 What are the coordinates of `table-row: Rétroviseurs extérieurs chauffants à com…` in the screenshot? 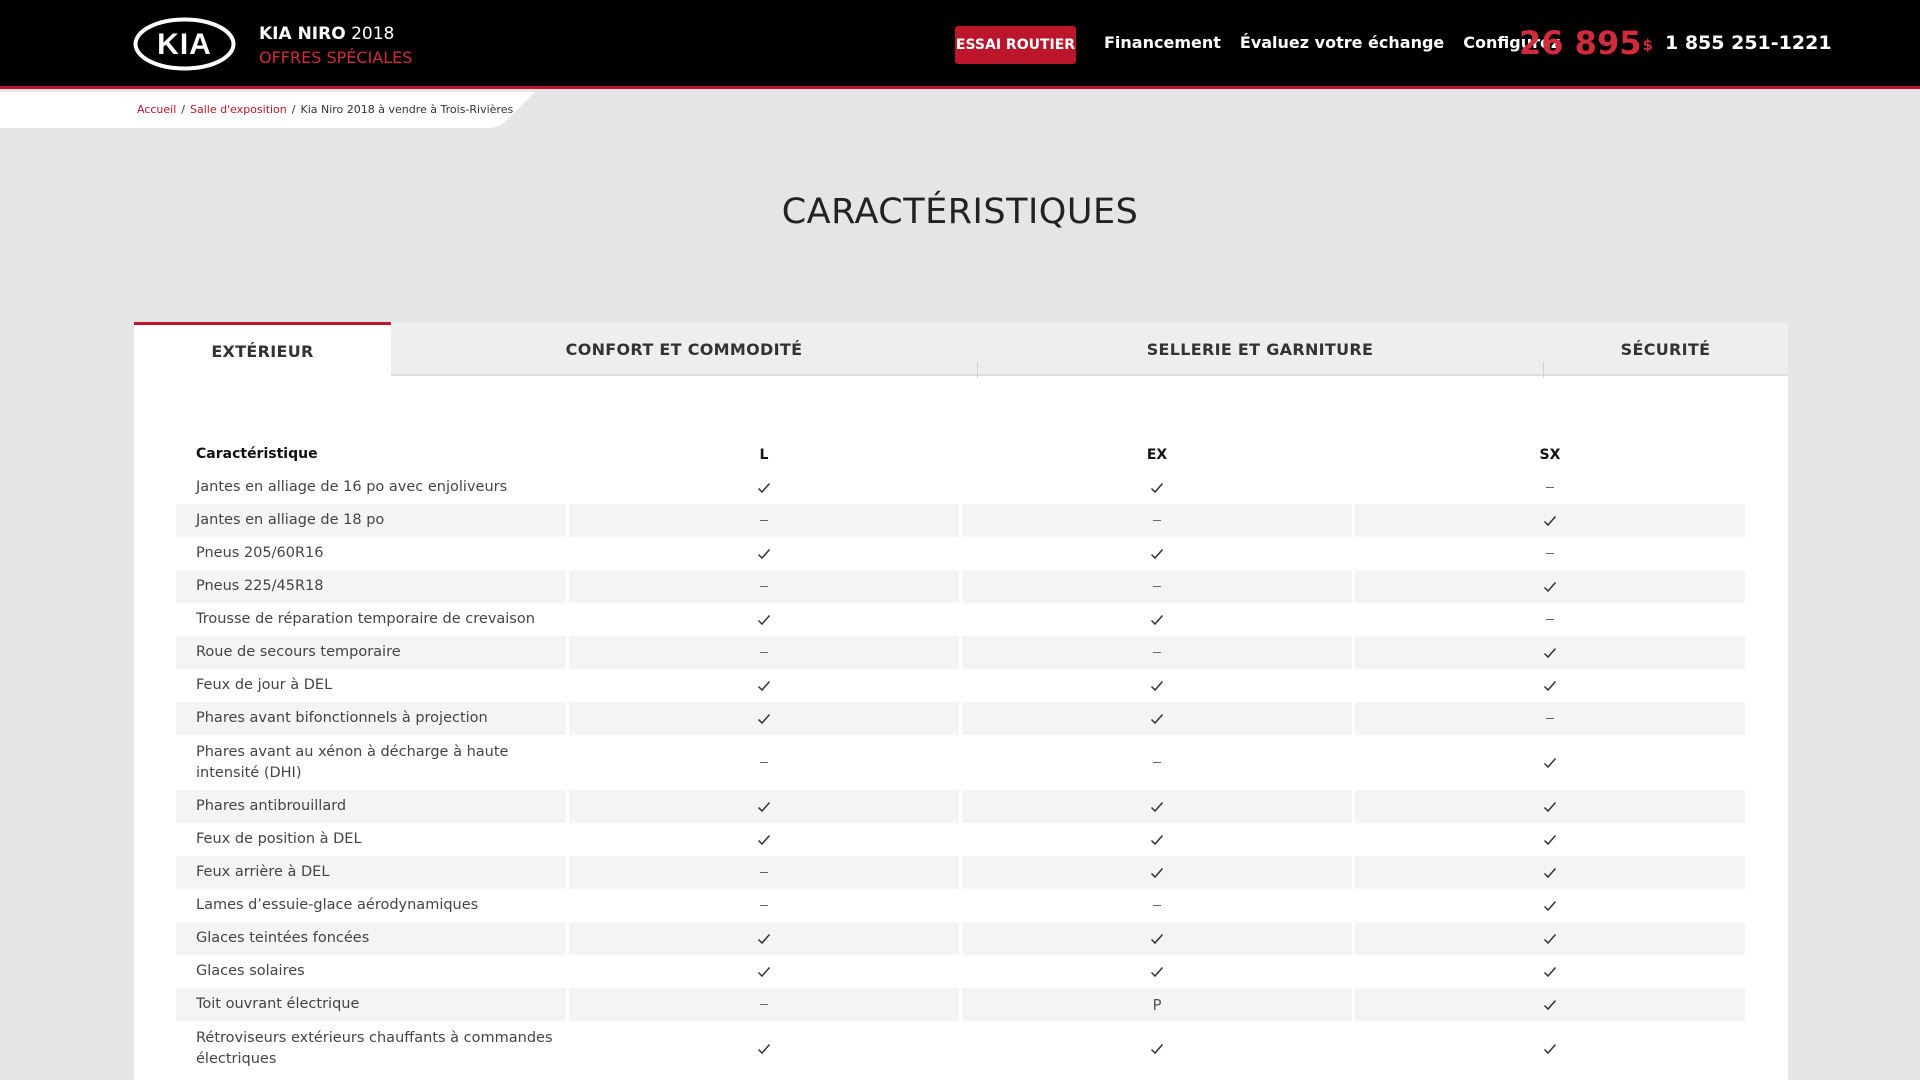 It's located at (961, 1048).